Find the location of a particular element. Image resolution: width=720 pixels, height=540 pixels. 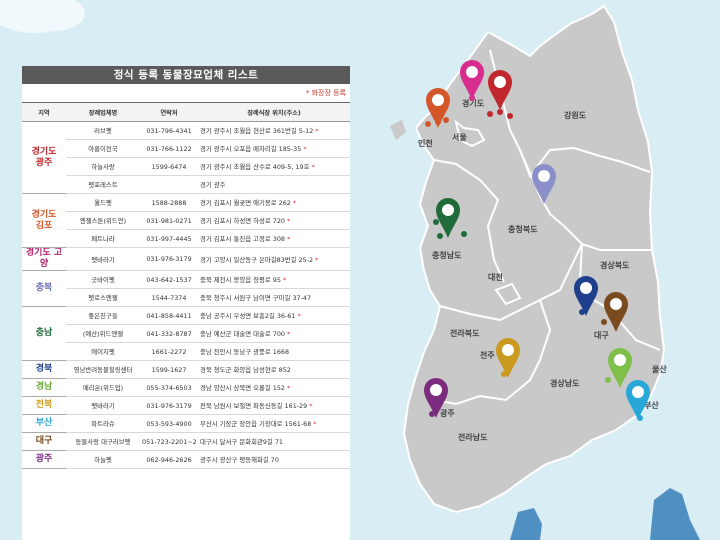

company-name-cell: (예산)위드엔젤 is located at coordinates (103, 333).